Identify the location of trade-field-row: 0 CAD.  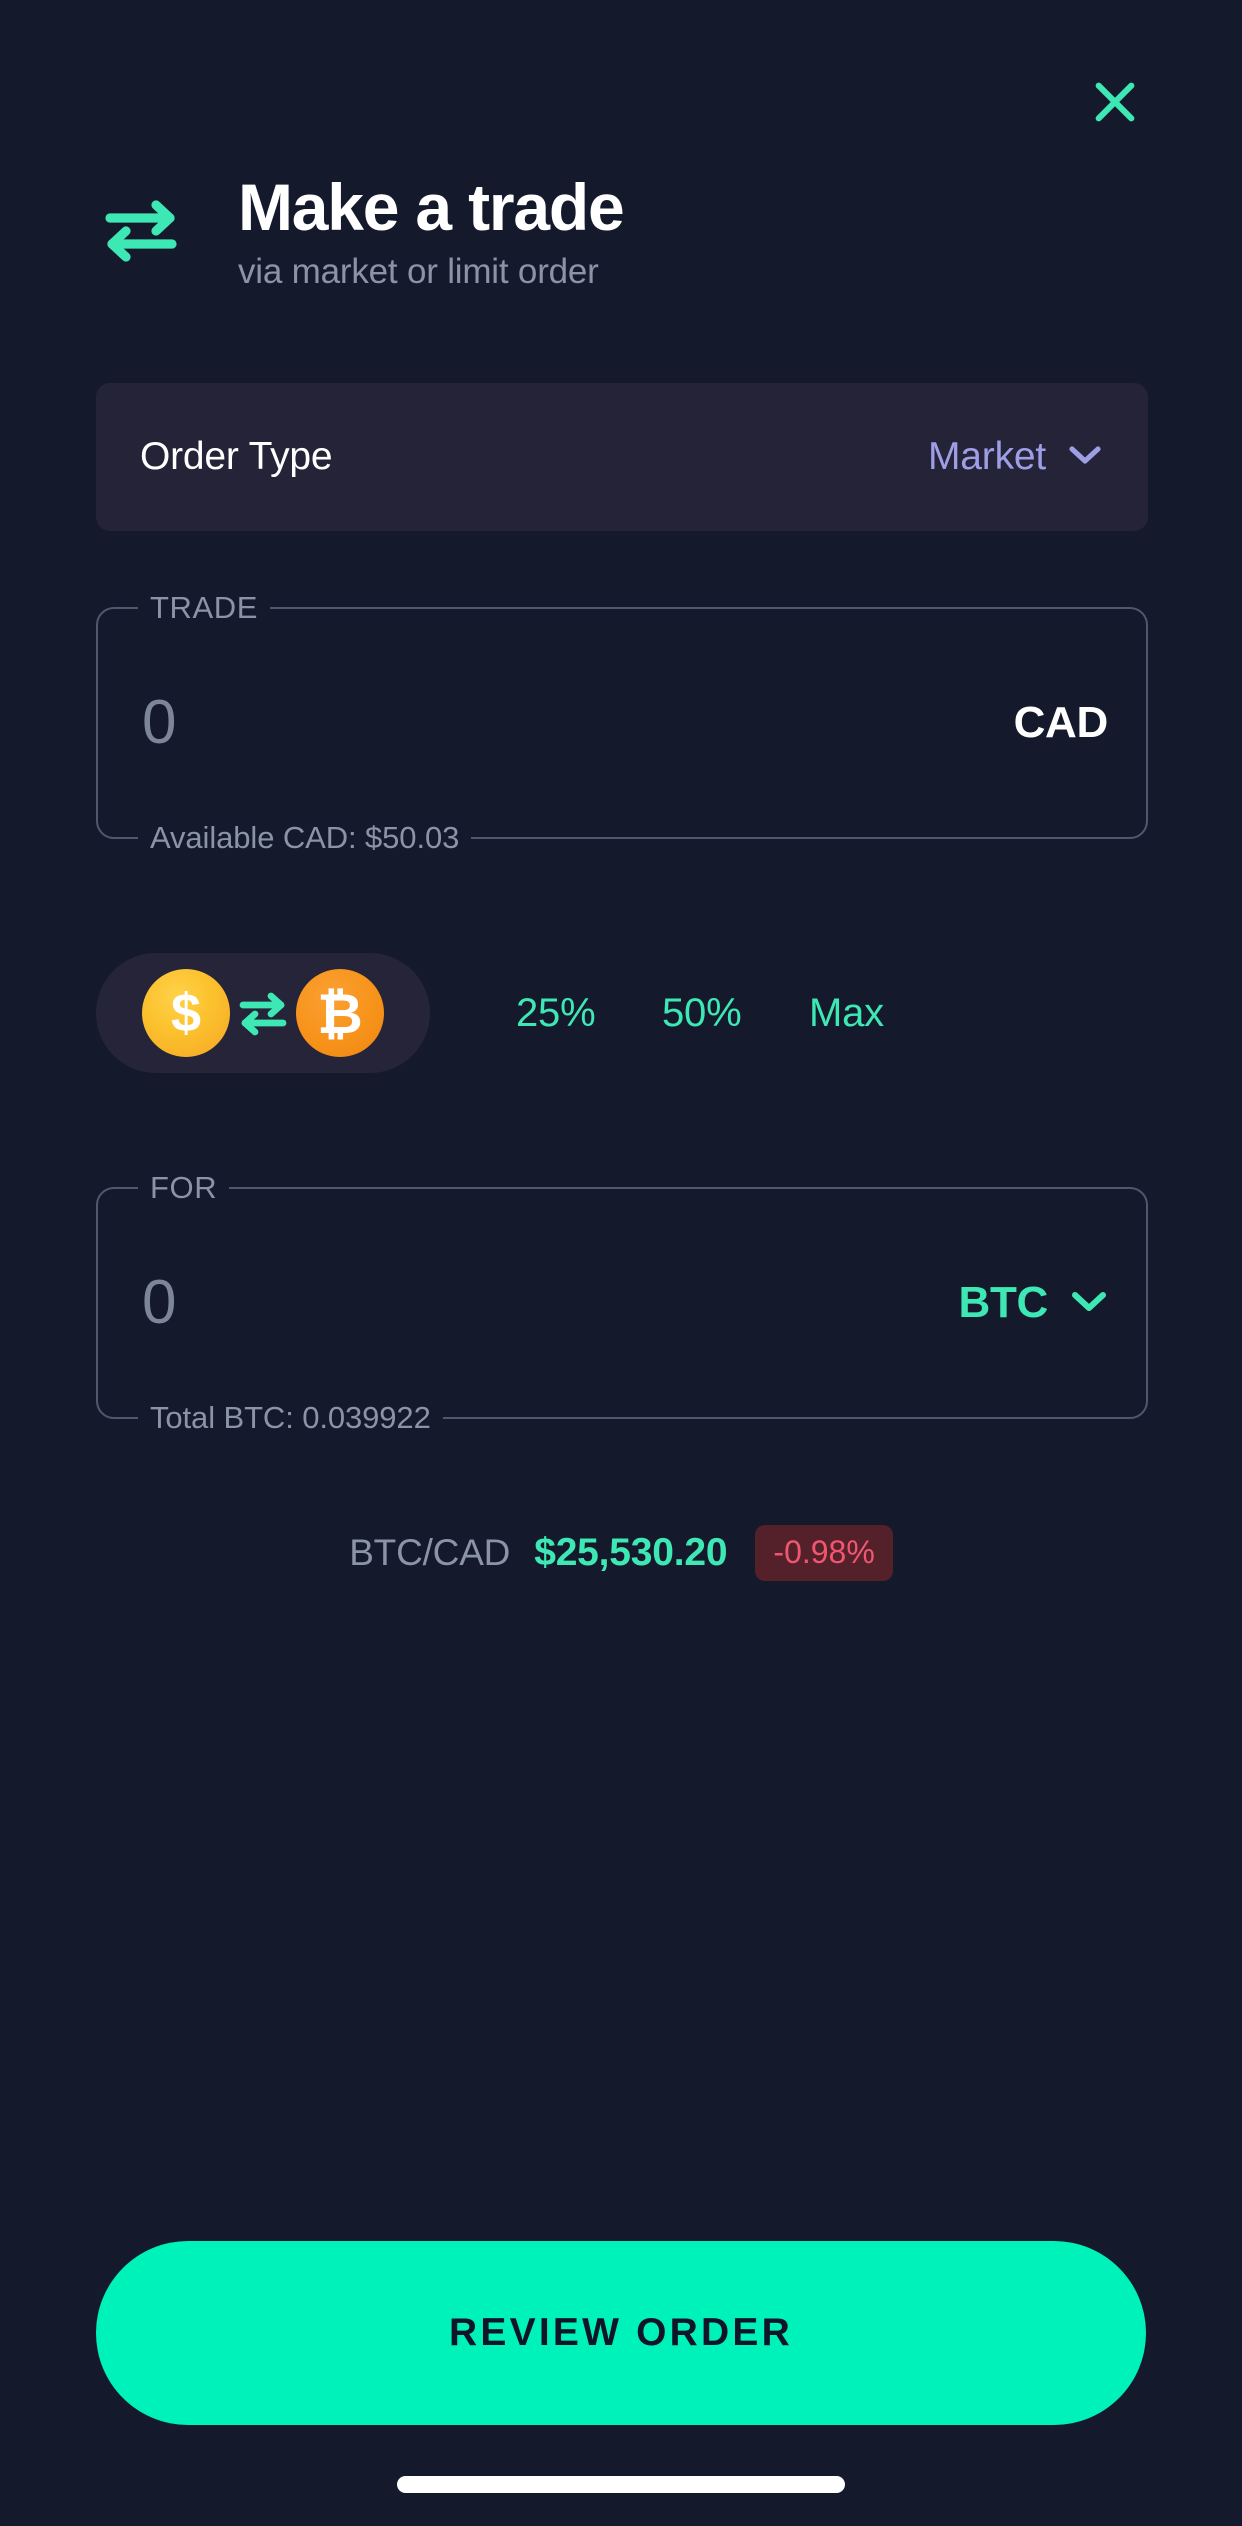
(622, 723).